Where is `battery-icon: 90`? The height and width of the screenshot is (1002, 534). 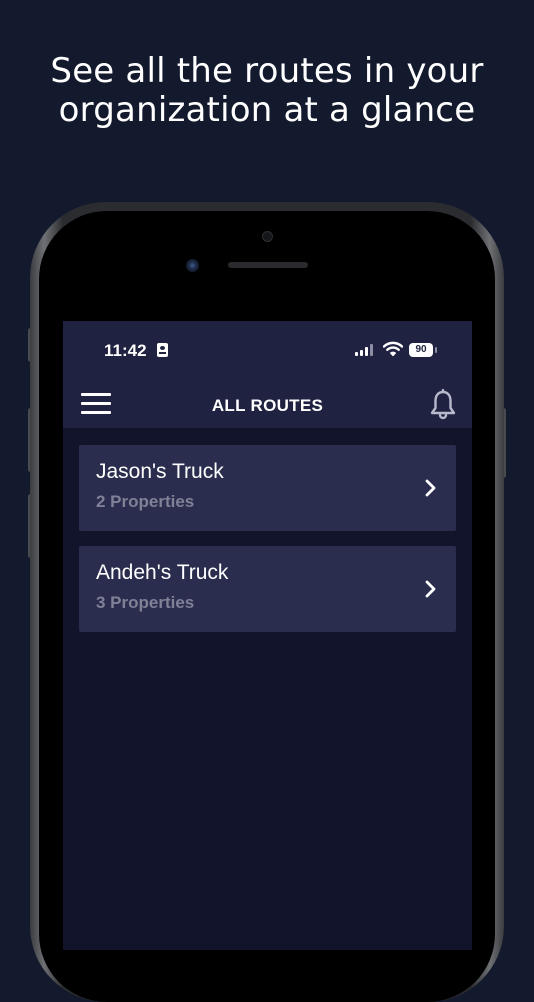
battery-icon: 90 is located at coordinates (421, 350).